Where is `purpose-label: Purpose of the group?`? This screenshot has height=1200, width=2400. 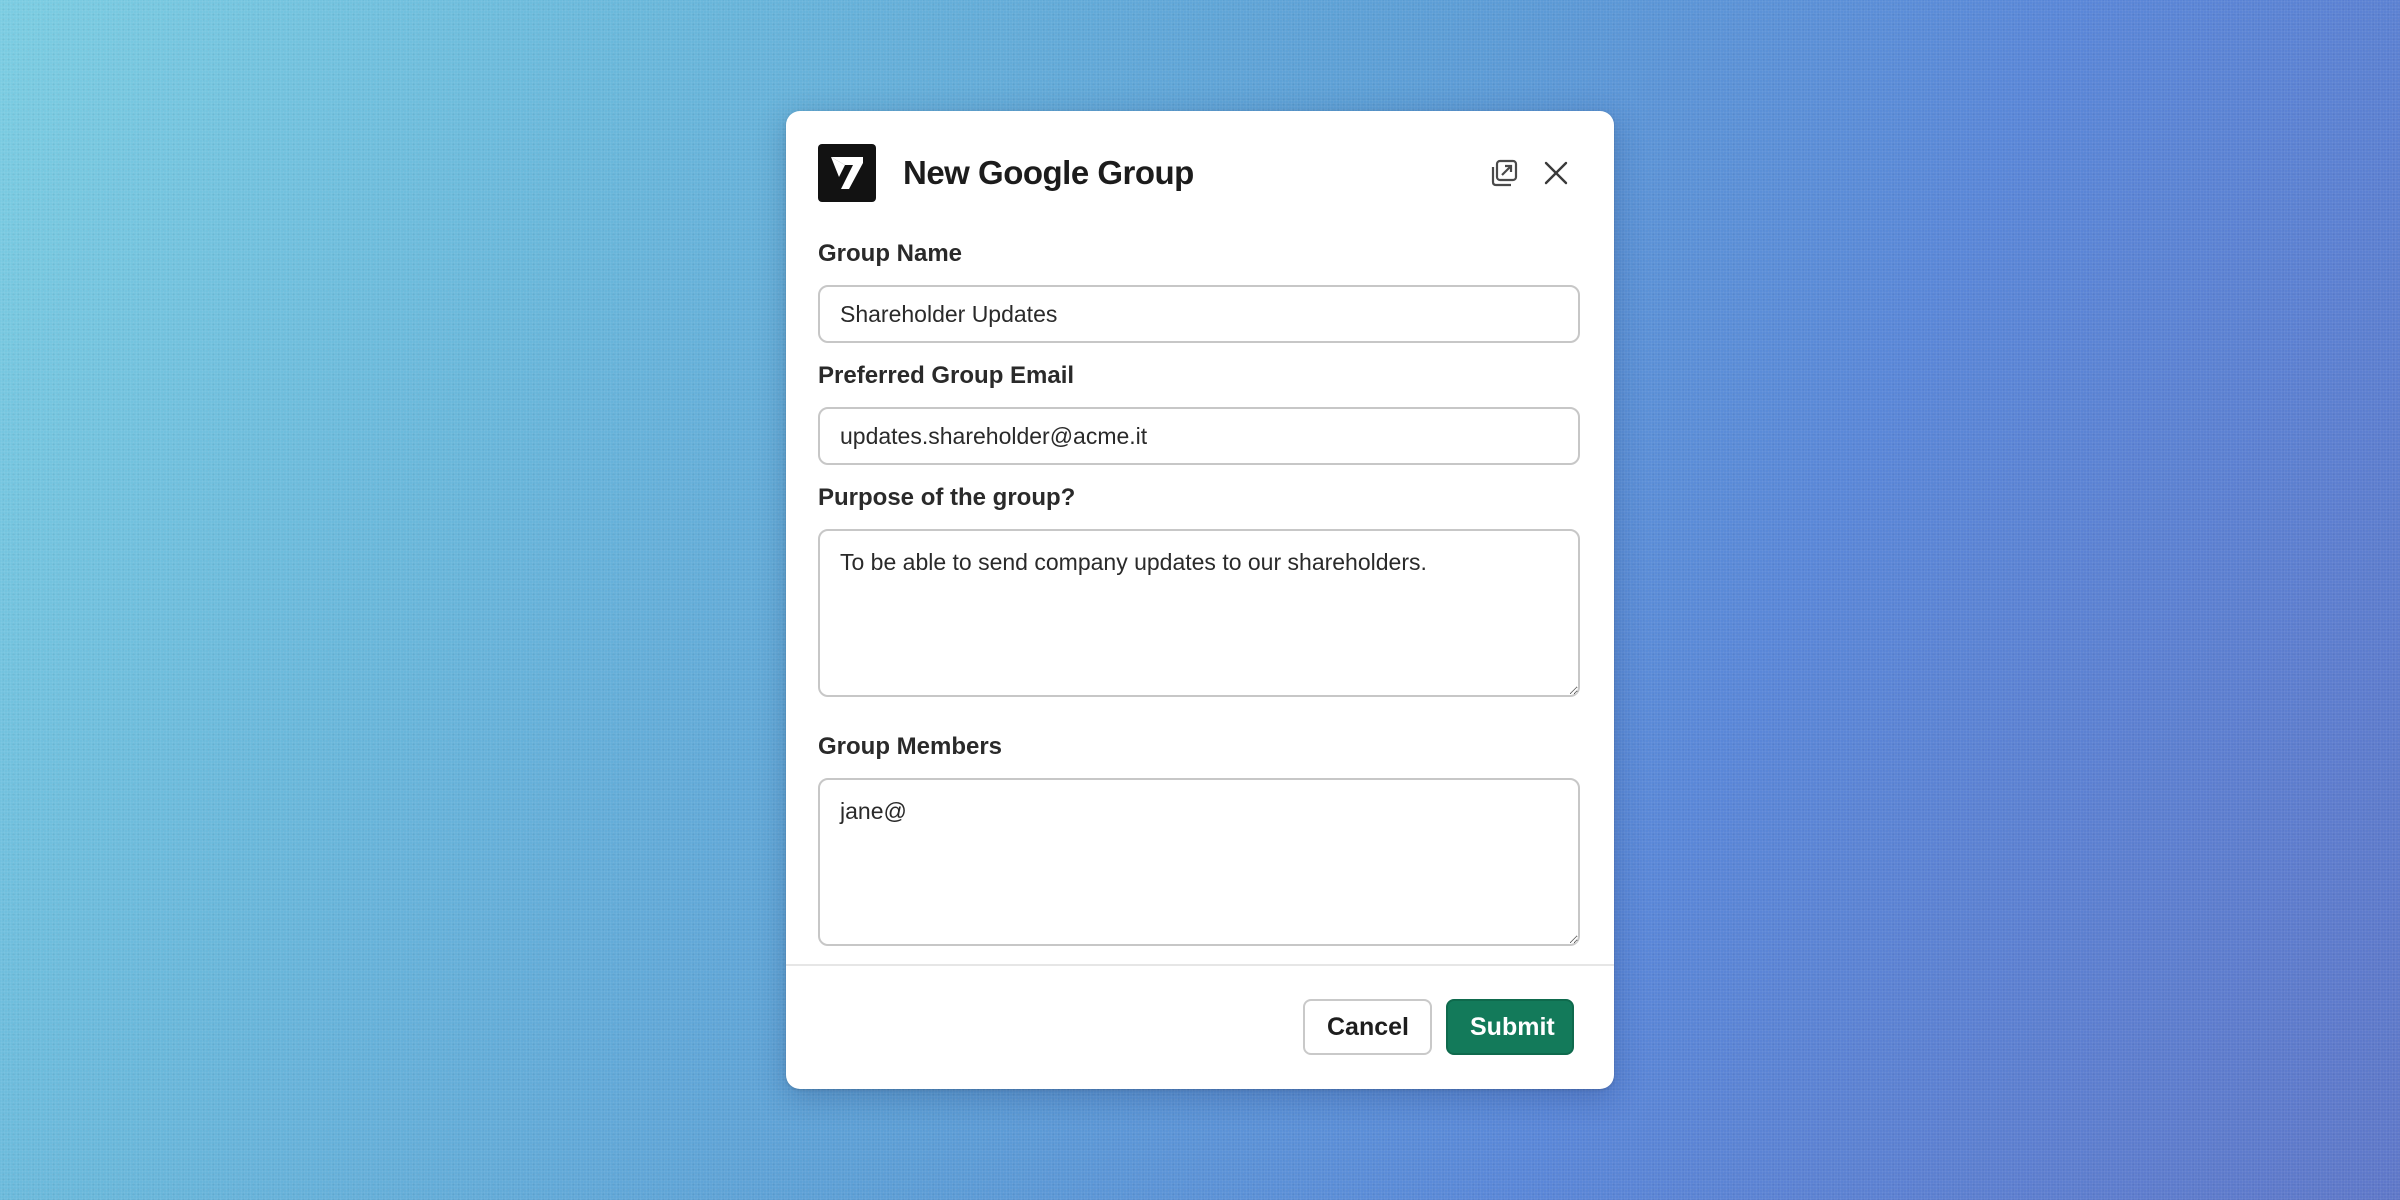 purpose-label: Purpose of the group? is located at coordinates (947, 497).